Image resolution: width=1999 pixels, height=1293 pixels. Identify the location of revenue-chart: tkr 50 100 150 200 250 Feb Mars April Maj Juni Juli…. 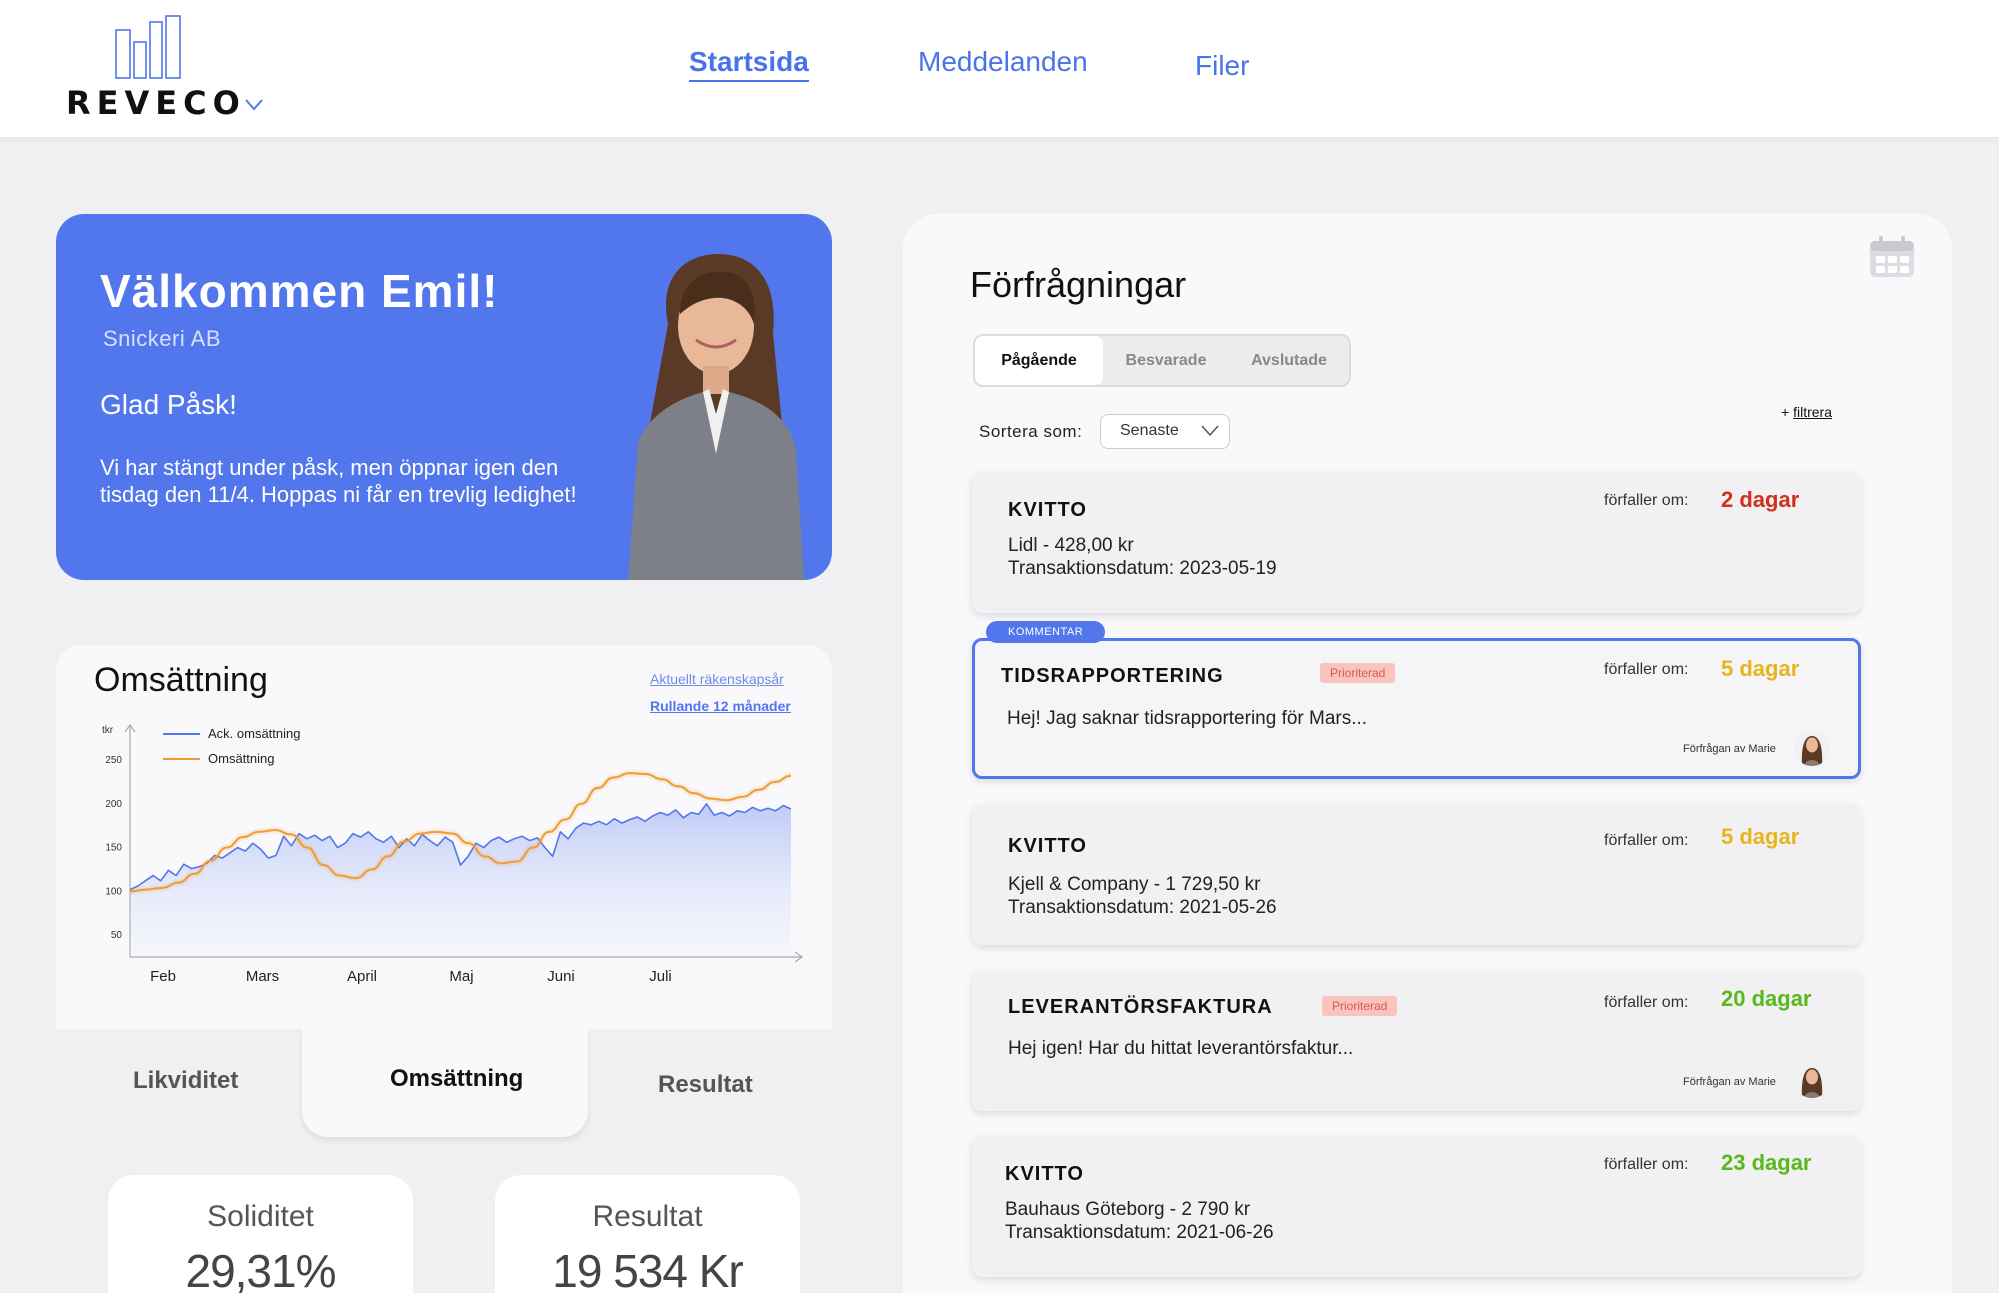
(453, 854).